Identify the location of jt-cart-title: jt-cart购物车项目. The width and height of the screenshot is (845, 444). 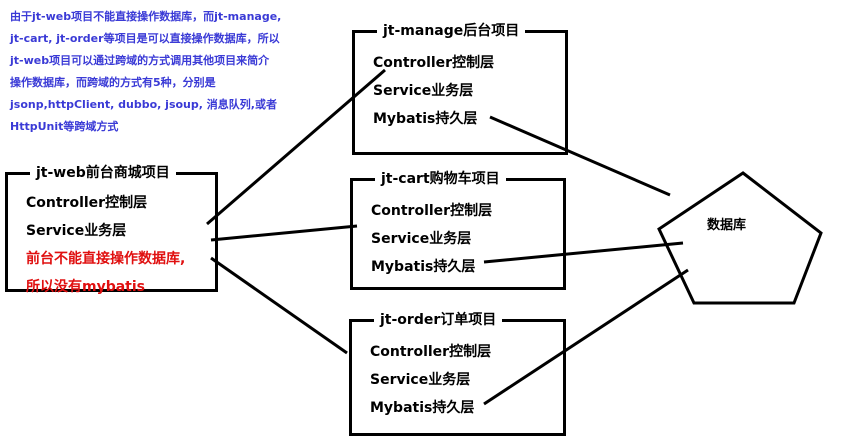
(440, 179).